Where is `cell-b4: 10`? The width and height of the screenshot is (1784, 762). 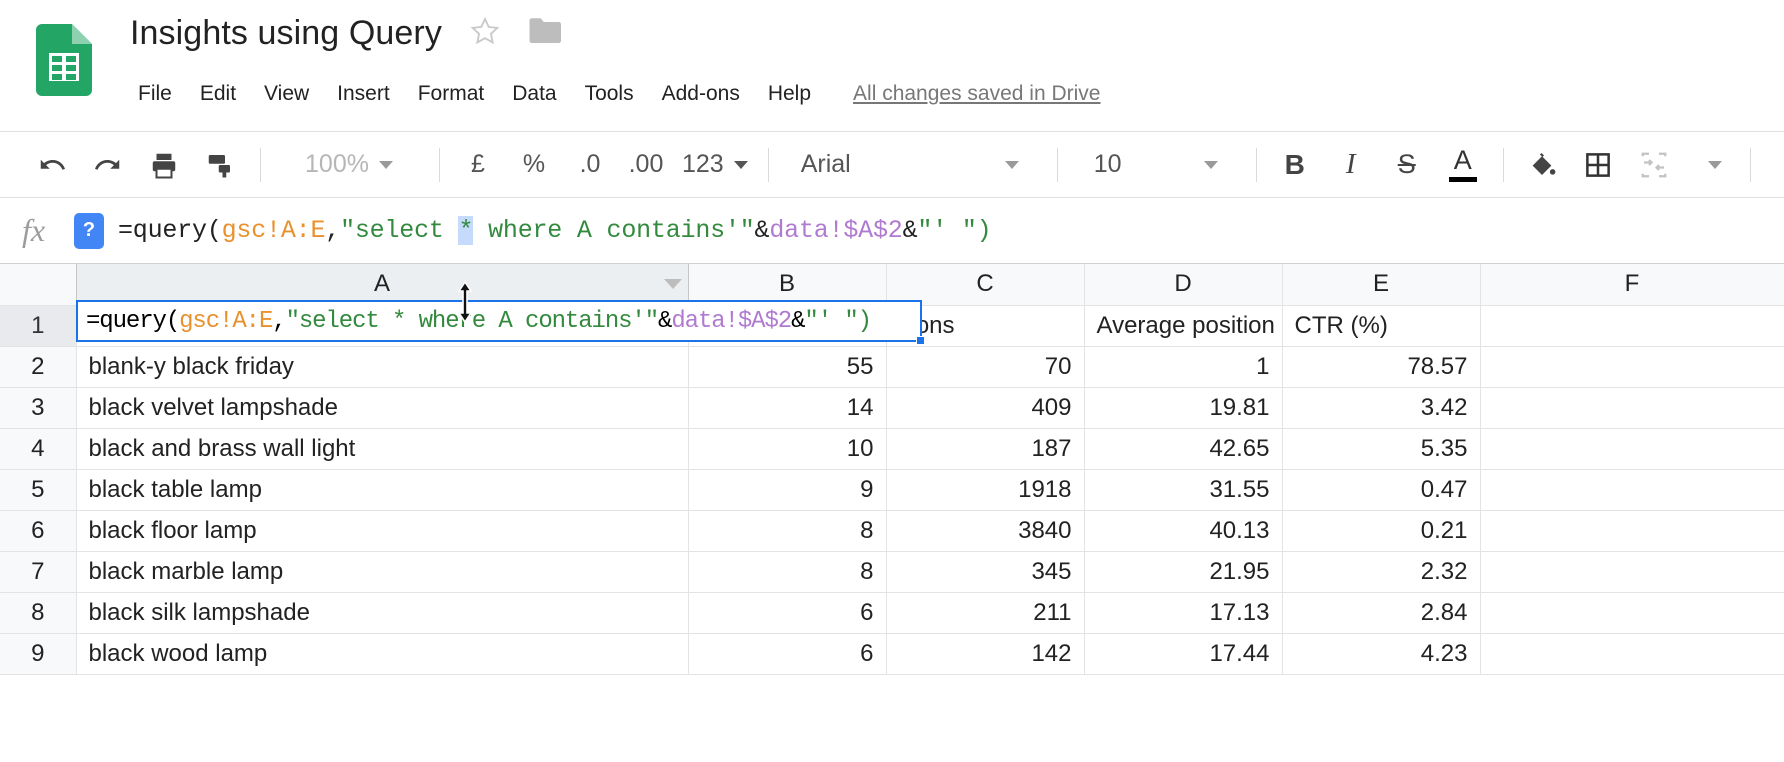
cell-b4: 10 is located at coordinates (787, 449).